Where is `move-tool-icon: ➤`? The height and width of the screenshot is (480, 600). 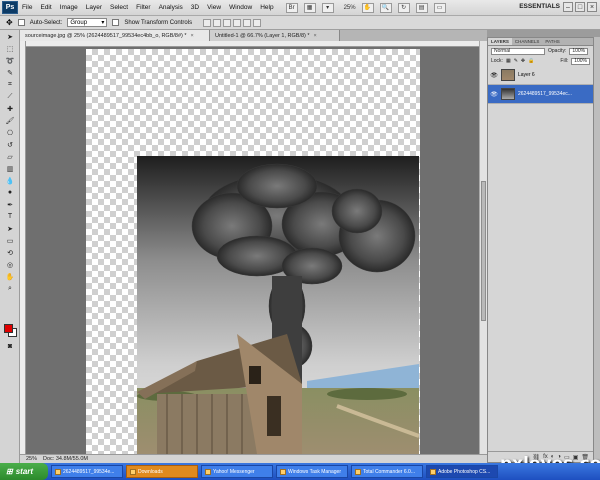
move-tool-icon: ➤ is located at coordinates (10, 36).